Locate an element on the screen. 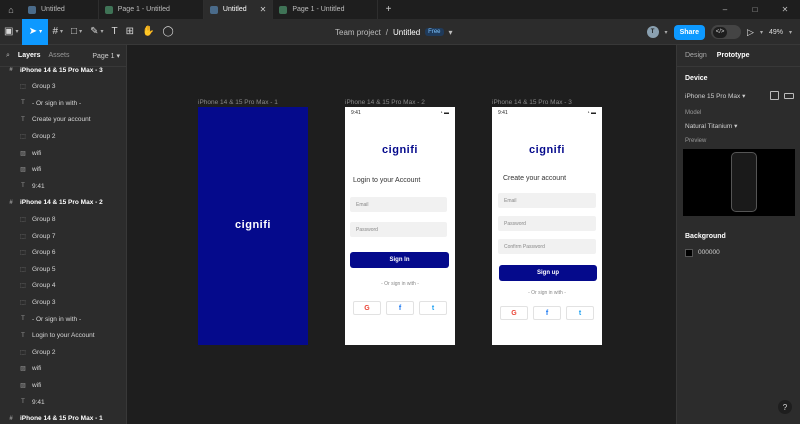  file-name: Untitled is located at coordinates (406, 32).